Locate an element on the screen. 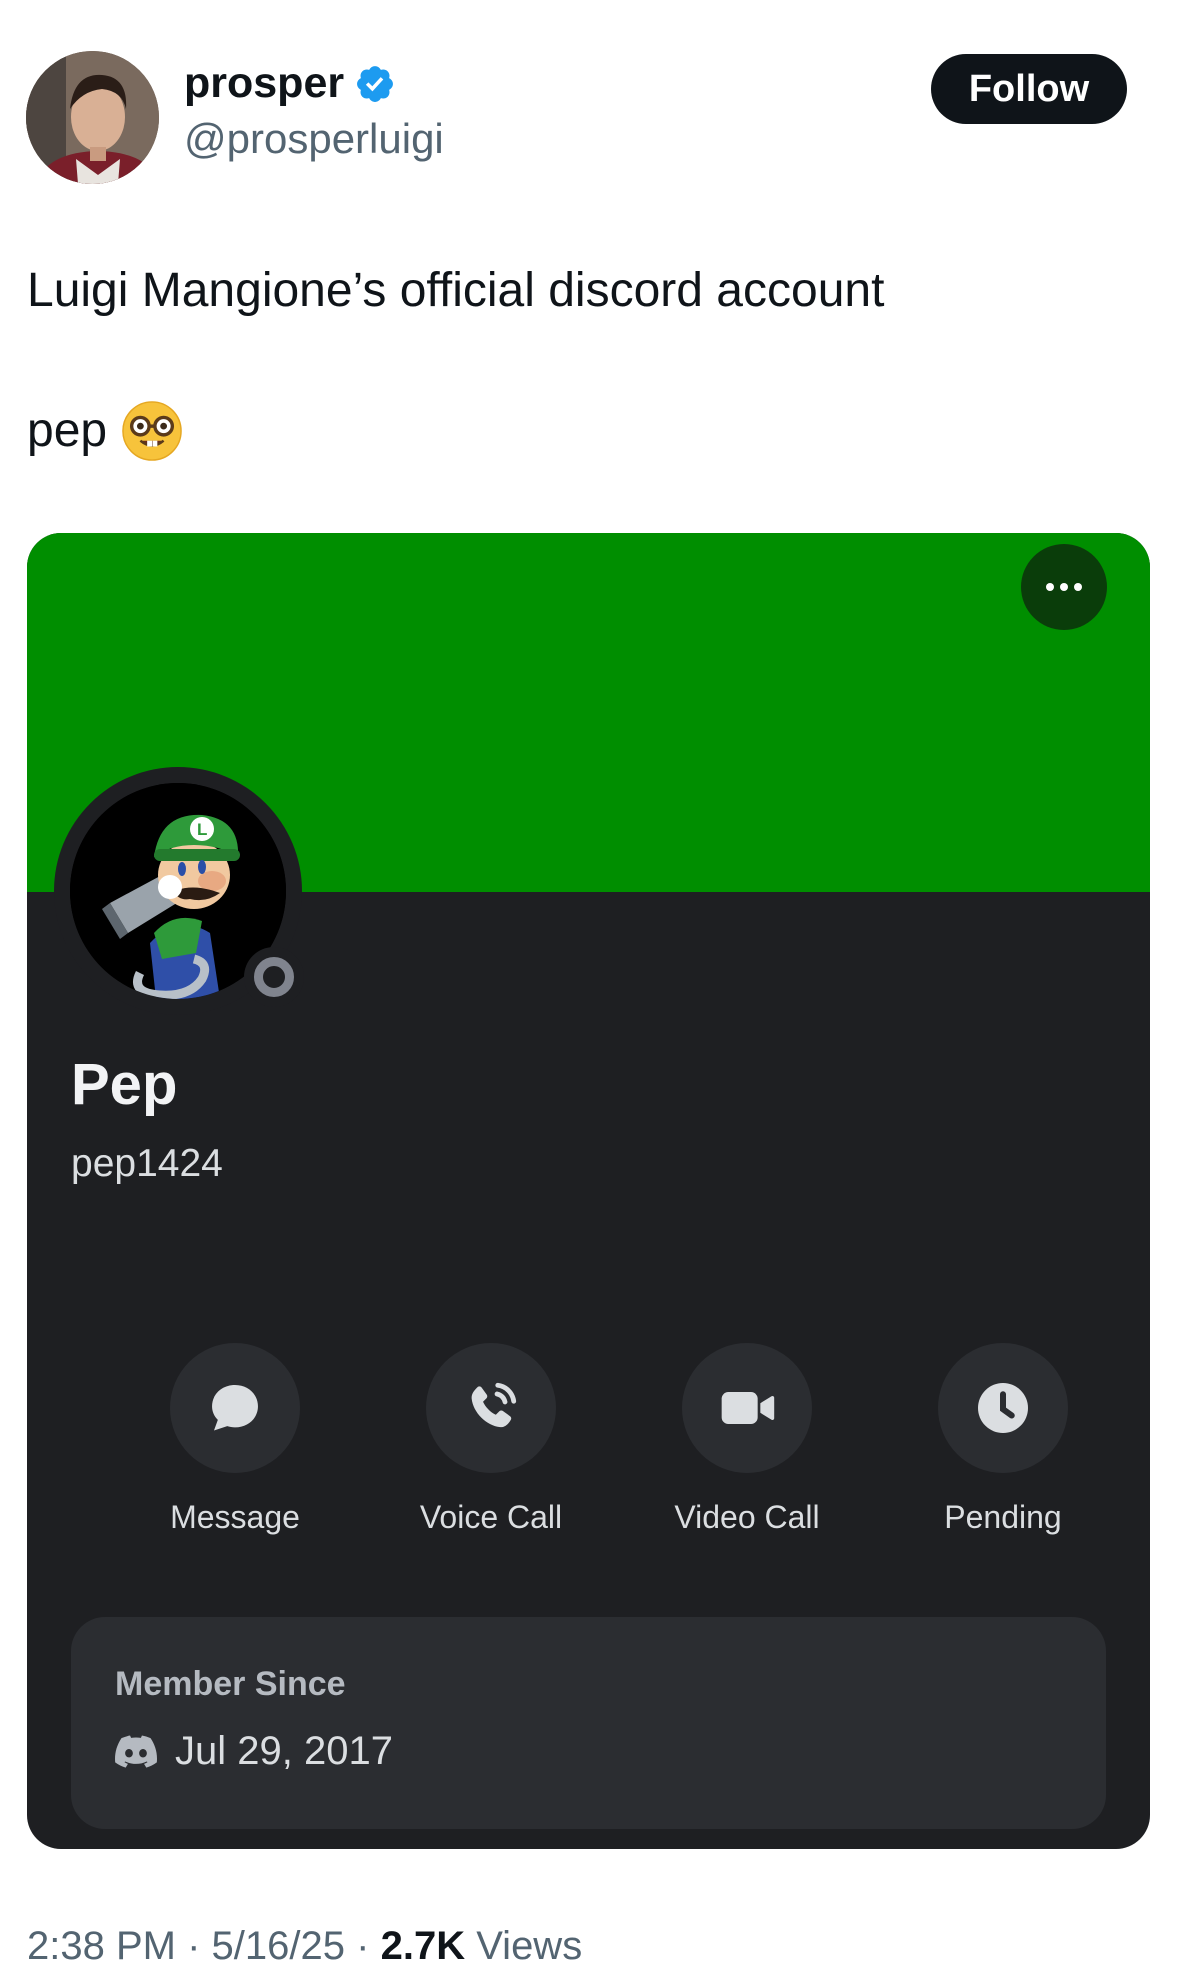 The image size is (1179, 1988). offline-status-icon is located at coordinates (274, 977).